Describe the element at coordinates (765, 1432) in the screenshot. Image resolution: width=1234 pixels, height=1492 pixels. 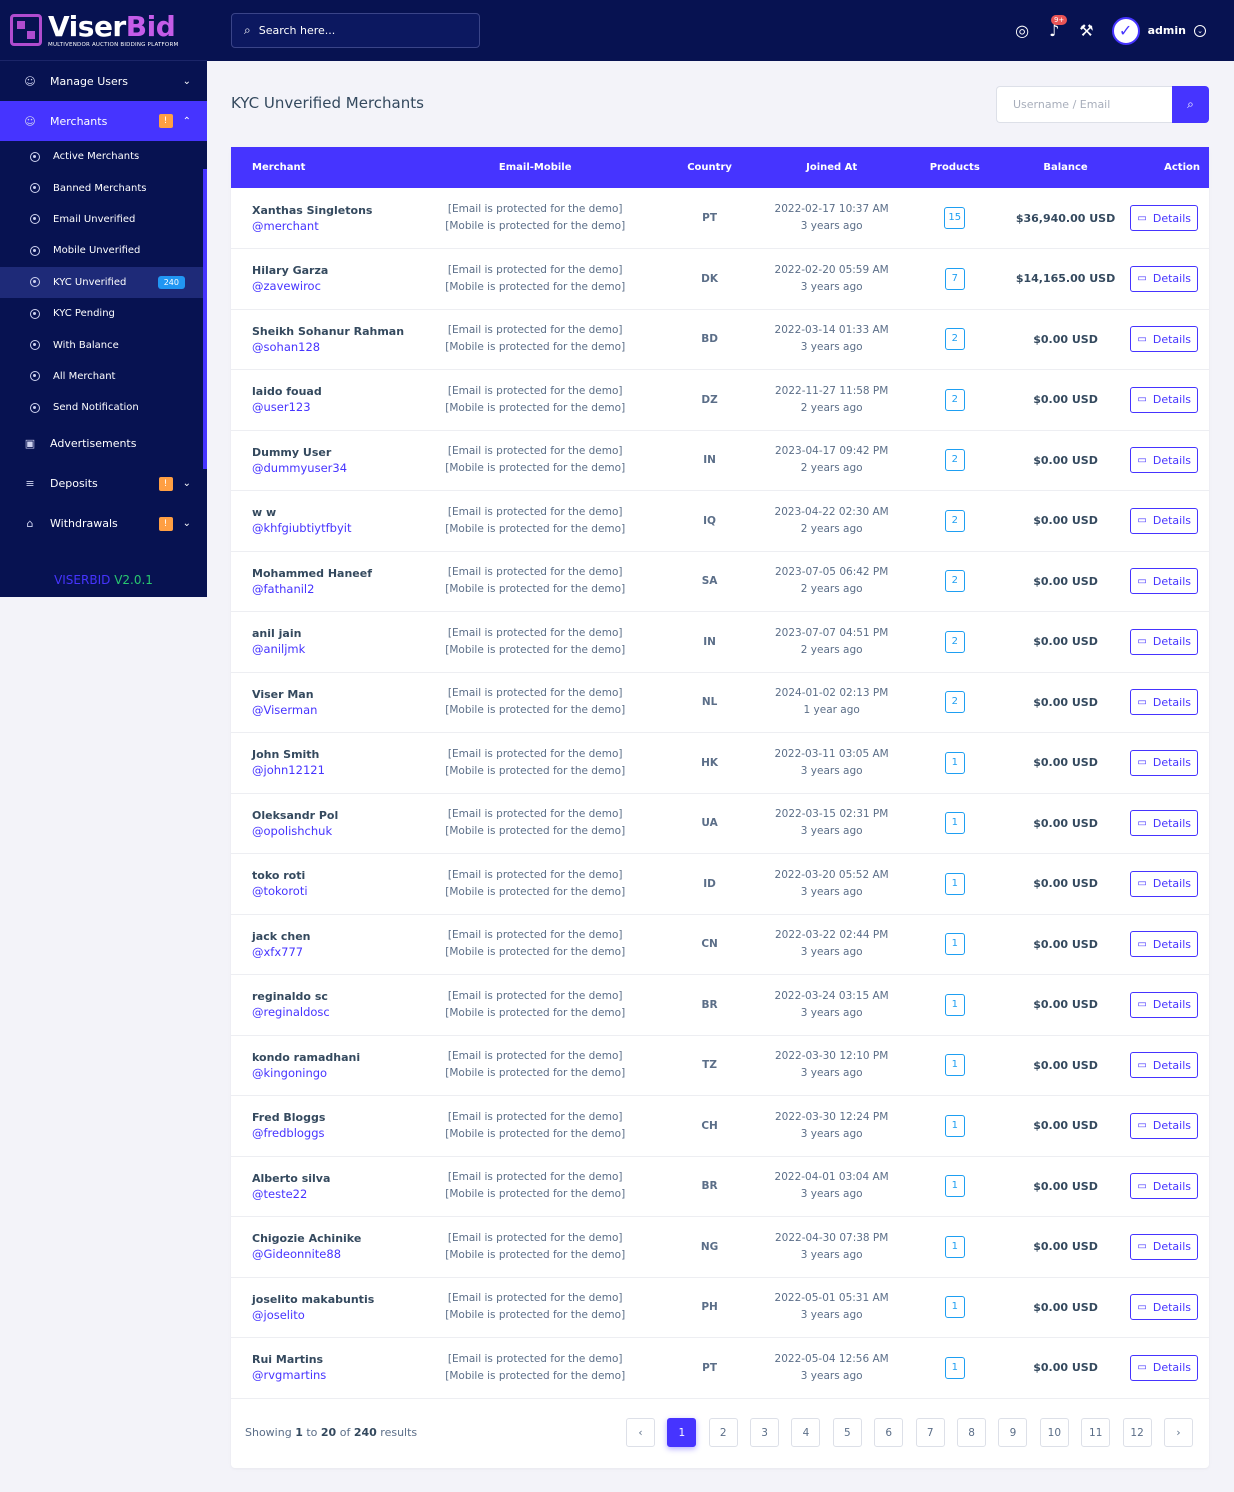
I see `pagination-page-button: 3` at that location.